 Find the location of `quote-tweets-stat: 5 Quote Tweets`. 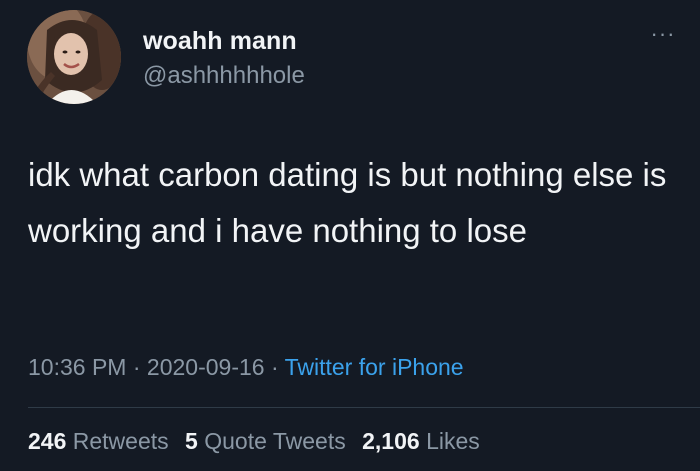

quote-tweets-stat: 5 Quote Tweets is located at coordinates (265, 441).